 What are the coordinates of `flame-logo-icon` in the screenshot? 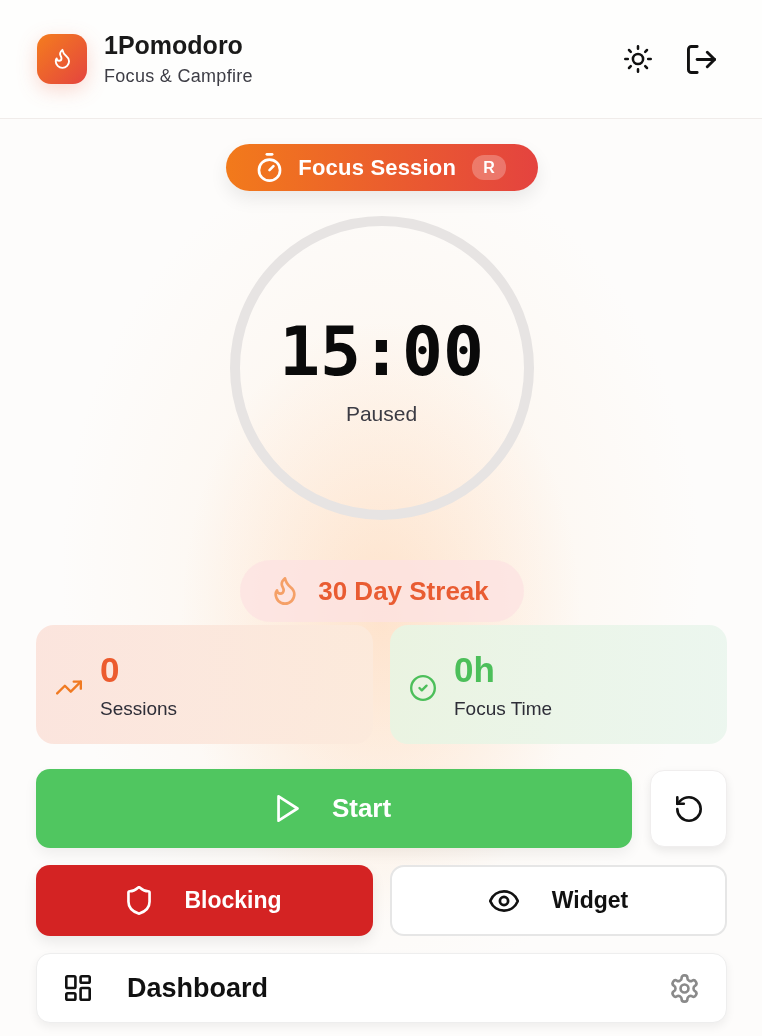 It's located at (62, 58).